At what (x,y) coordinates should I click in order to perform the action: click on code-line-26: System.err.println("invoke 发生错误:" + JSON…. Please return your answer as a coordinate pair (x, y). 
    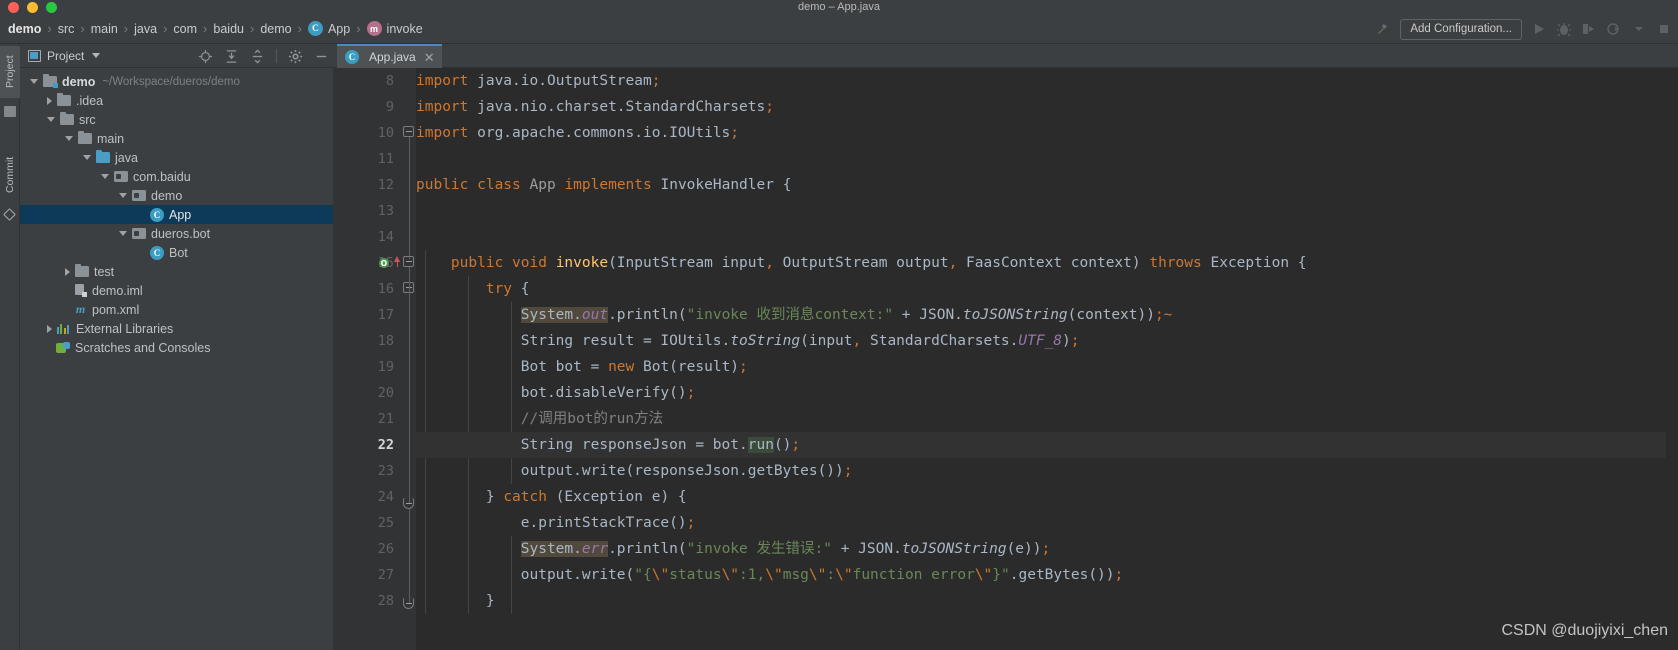
    Looking at the image, I should click on (1047, 549).